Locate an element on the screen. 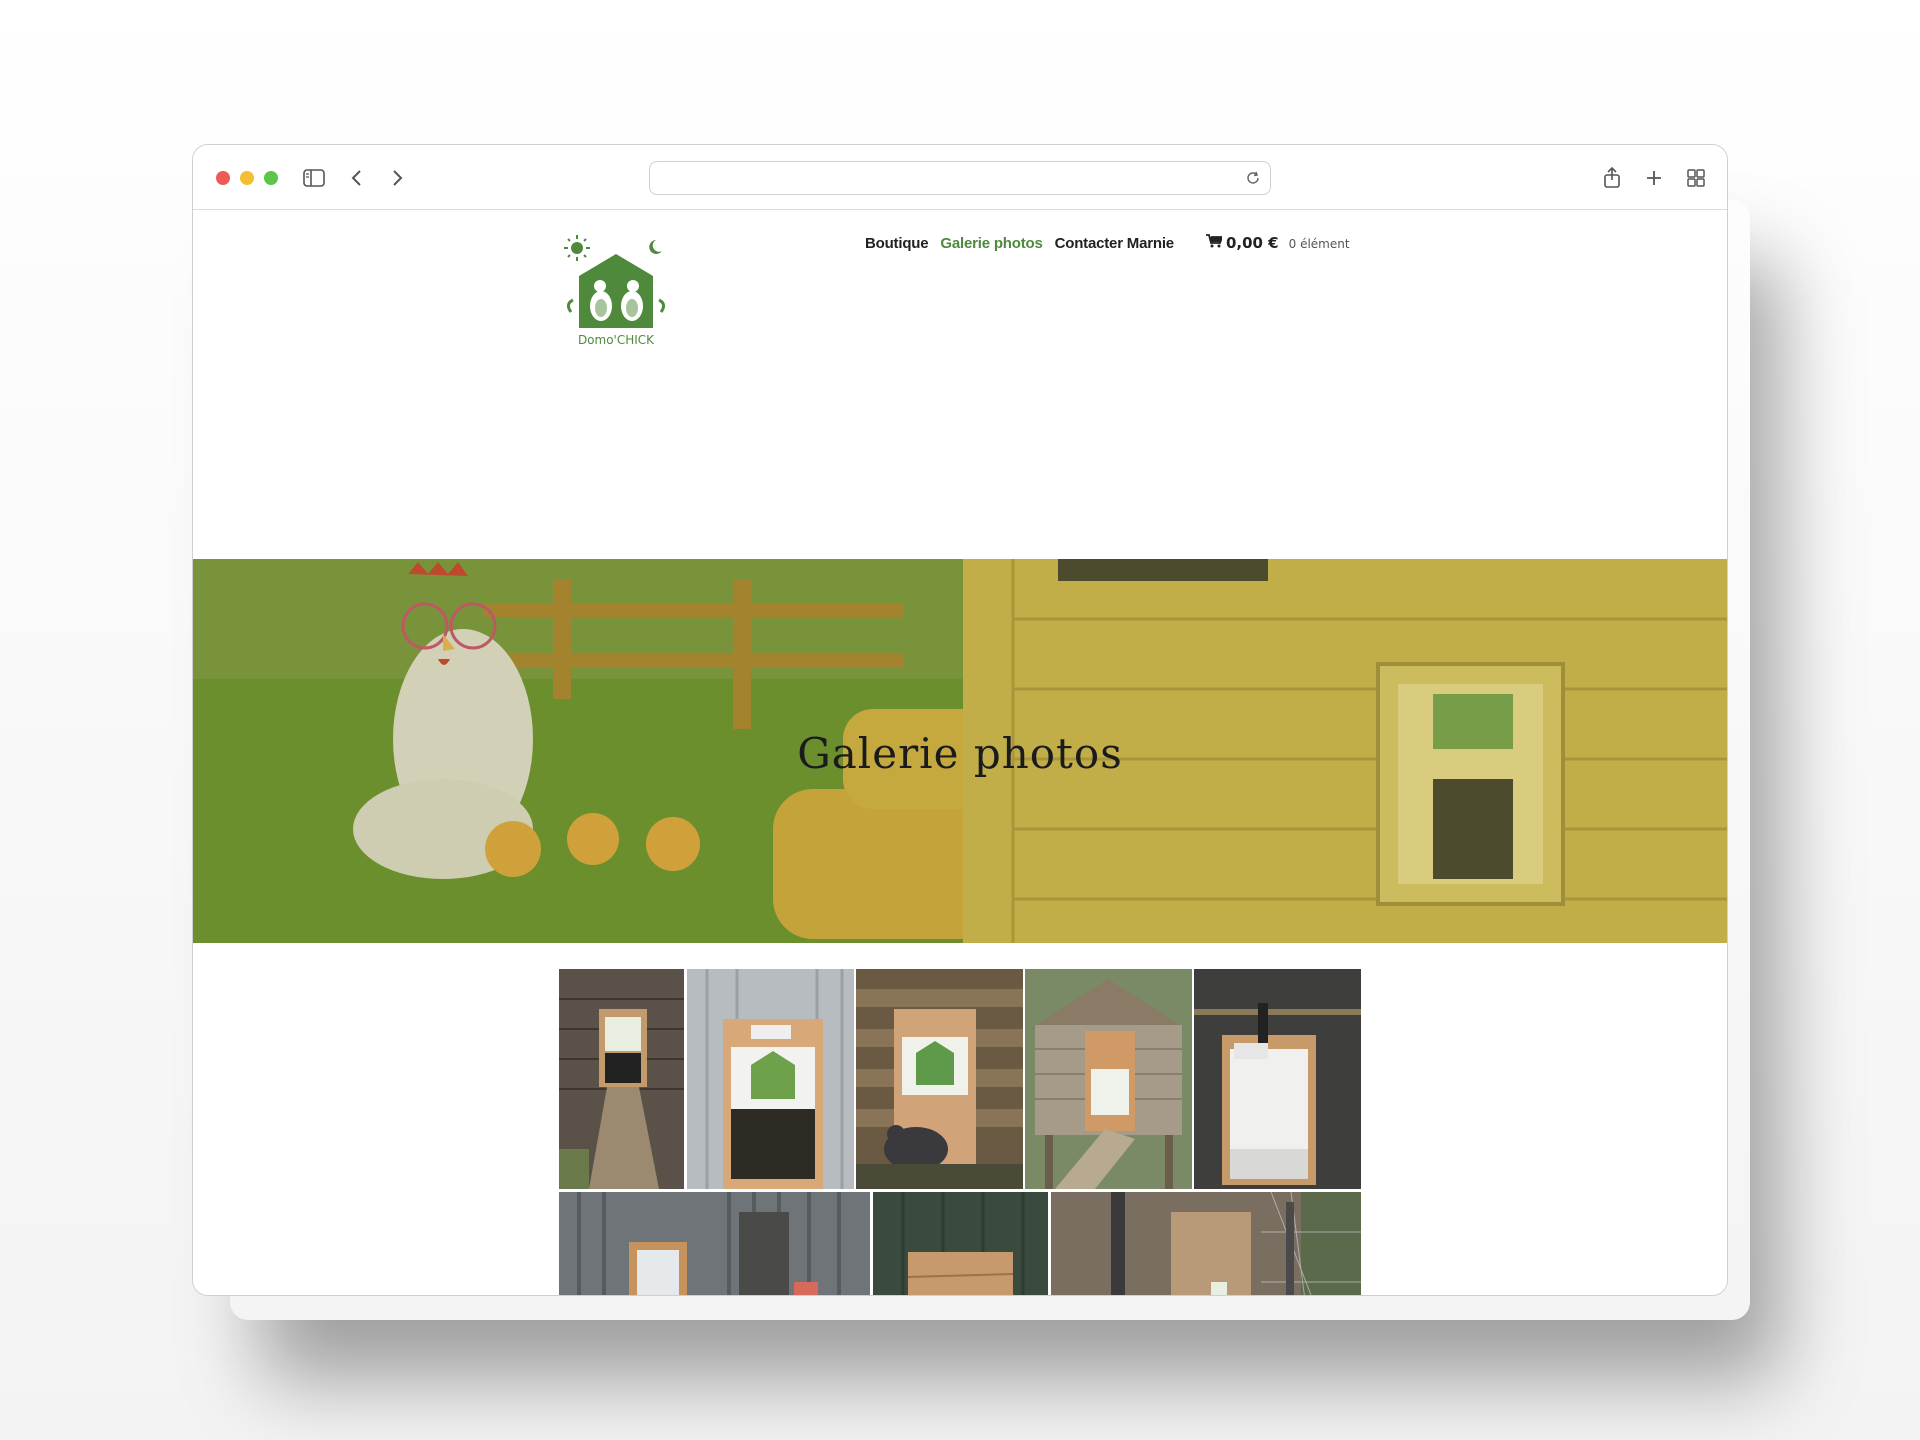 This screenshot has width=1920, height=1440. back-icon is located at coordinates (356, 178).